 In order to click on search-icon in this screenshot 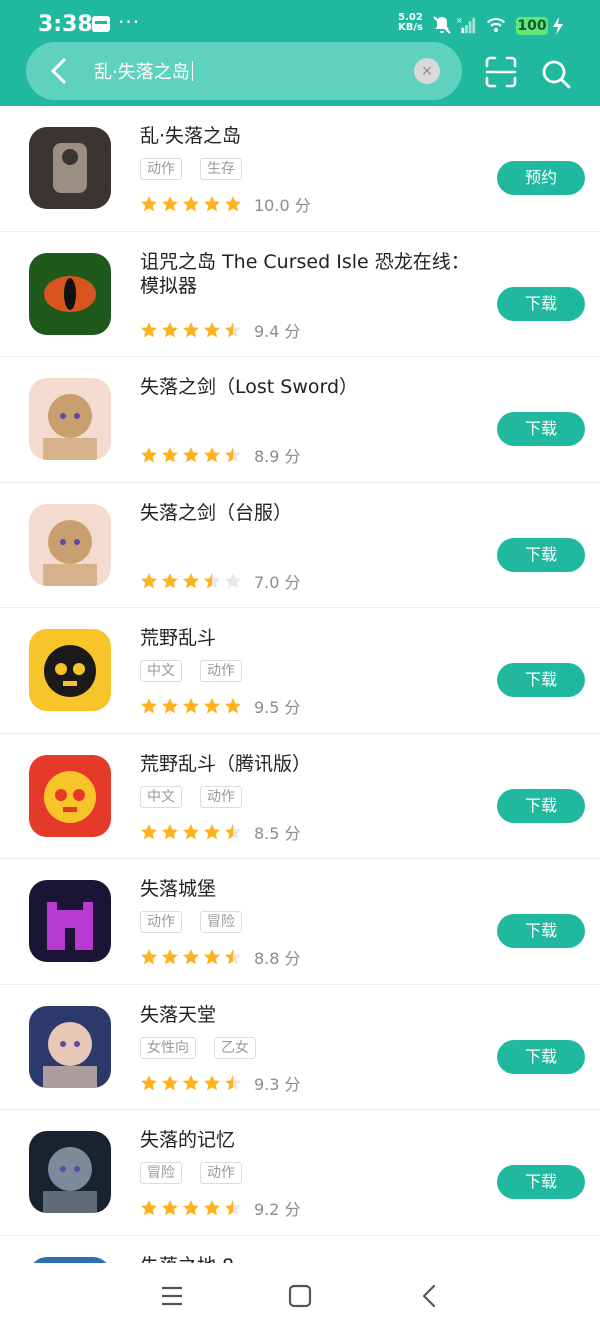, I will do `click(556, 74)`.